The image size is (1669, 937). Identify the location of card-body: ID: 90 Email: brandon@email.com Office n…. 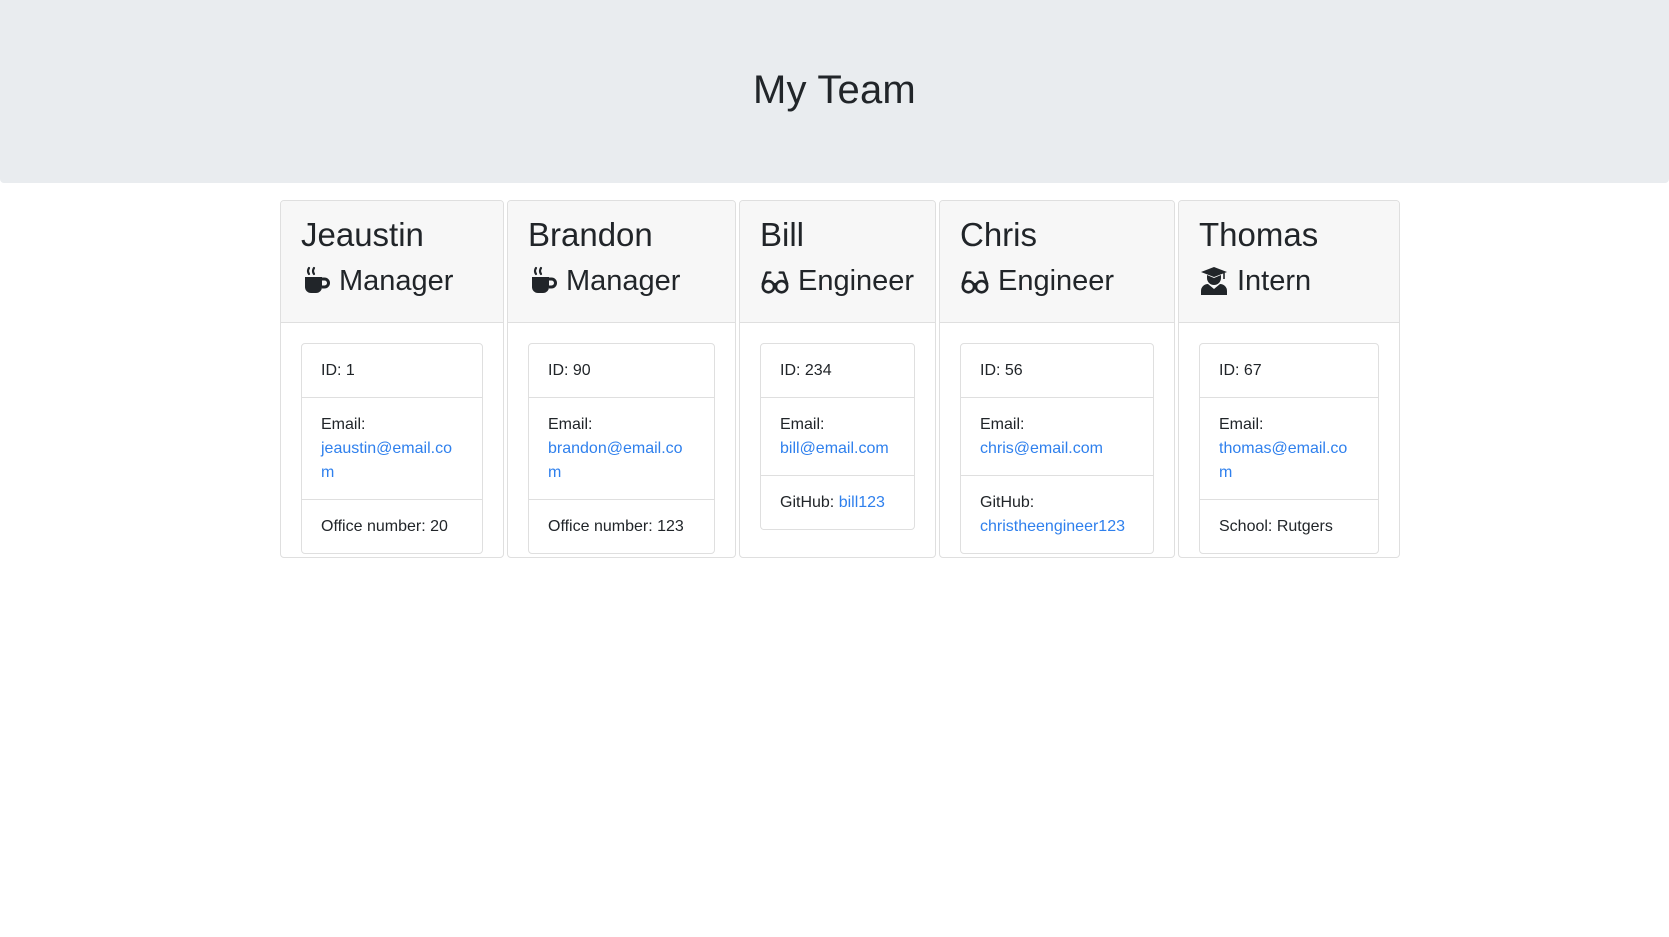
(621, 440).